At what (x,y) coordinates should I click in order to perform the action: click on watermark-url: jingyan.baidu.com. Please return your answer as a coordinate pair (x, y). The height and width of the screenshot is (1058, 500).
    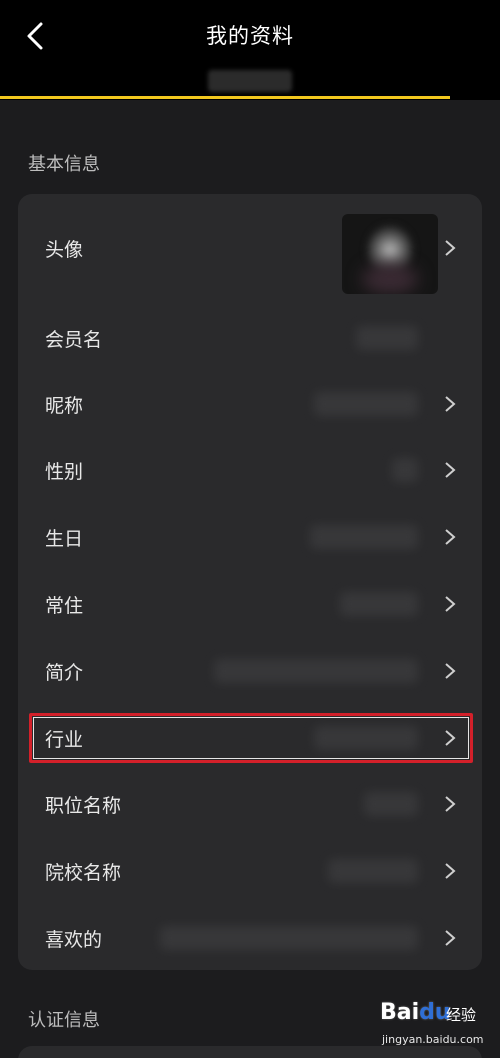
    Looking at the image, I should click on (433, 1039).